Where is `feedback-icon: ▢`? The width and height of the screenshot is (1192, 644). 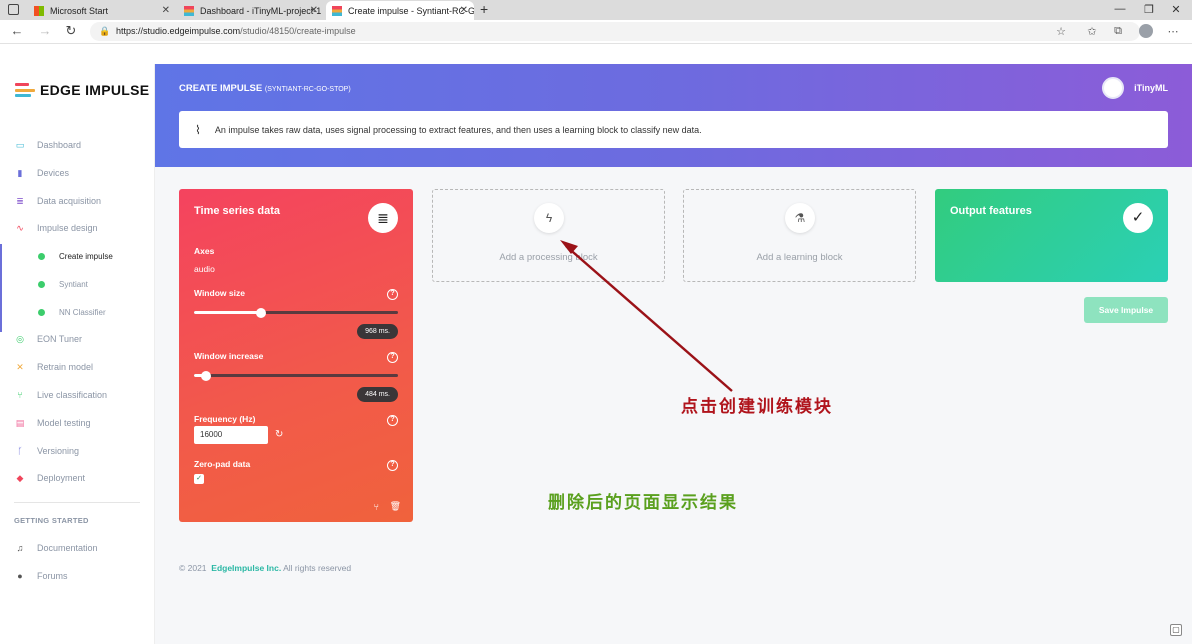
feedback-icon: ▢ is located at coordinates (1176, 630).